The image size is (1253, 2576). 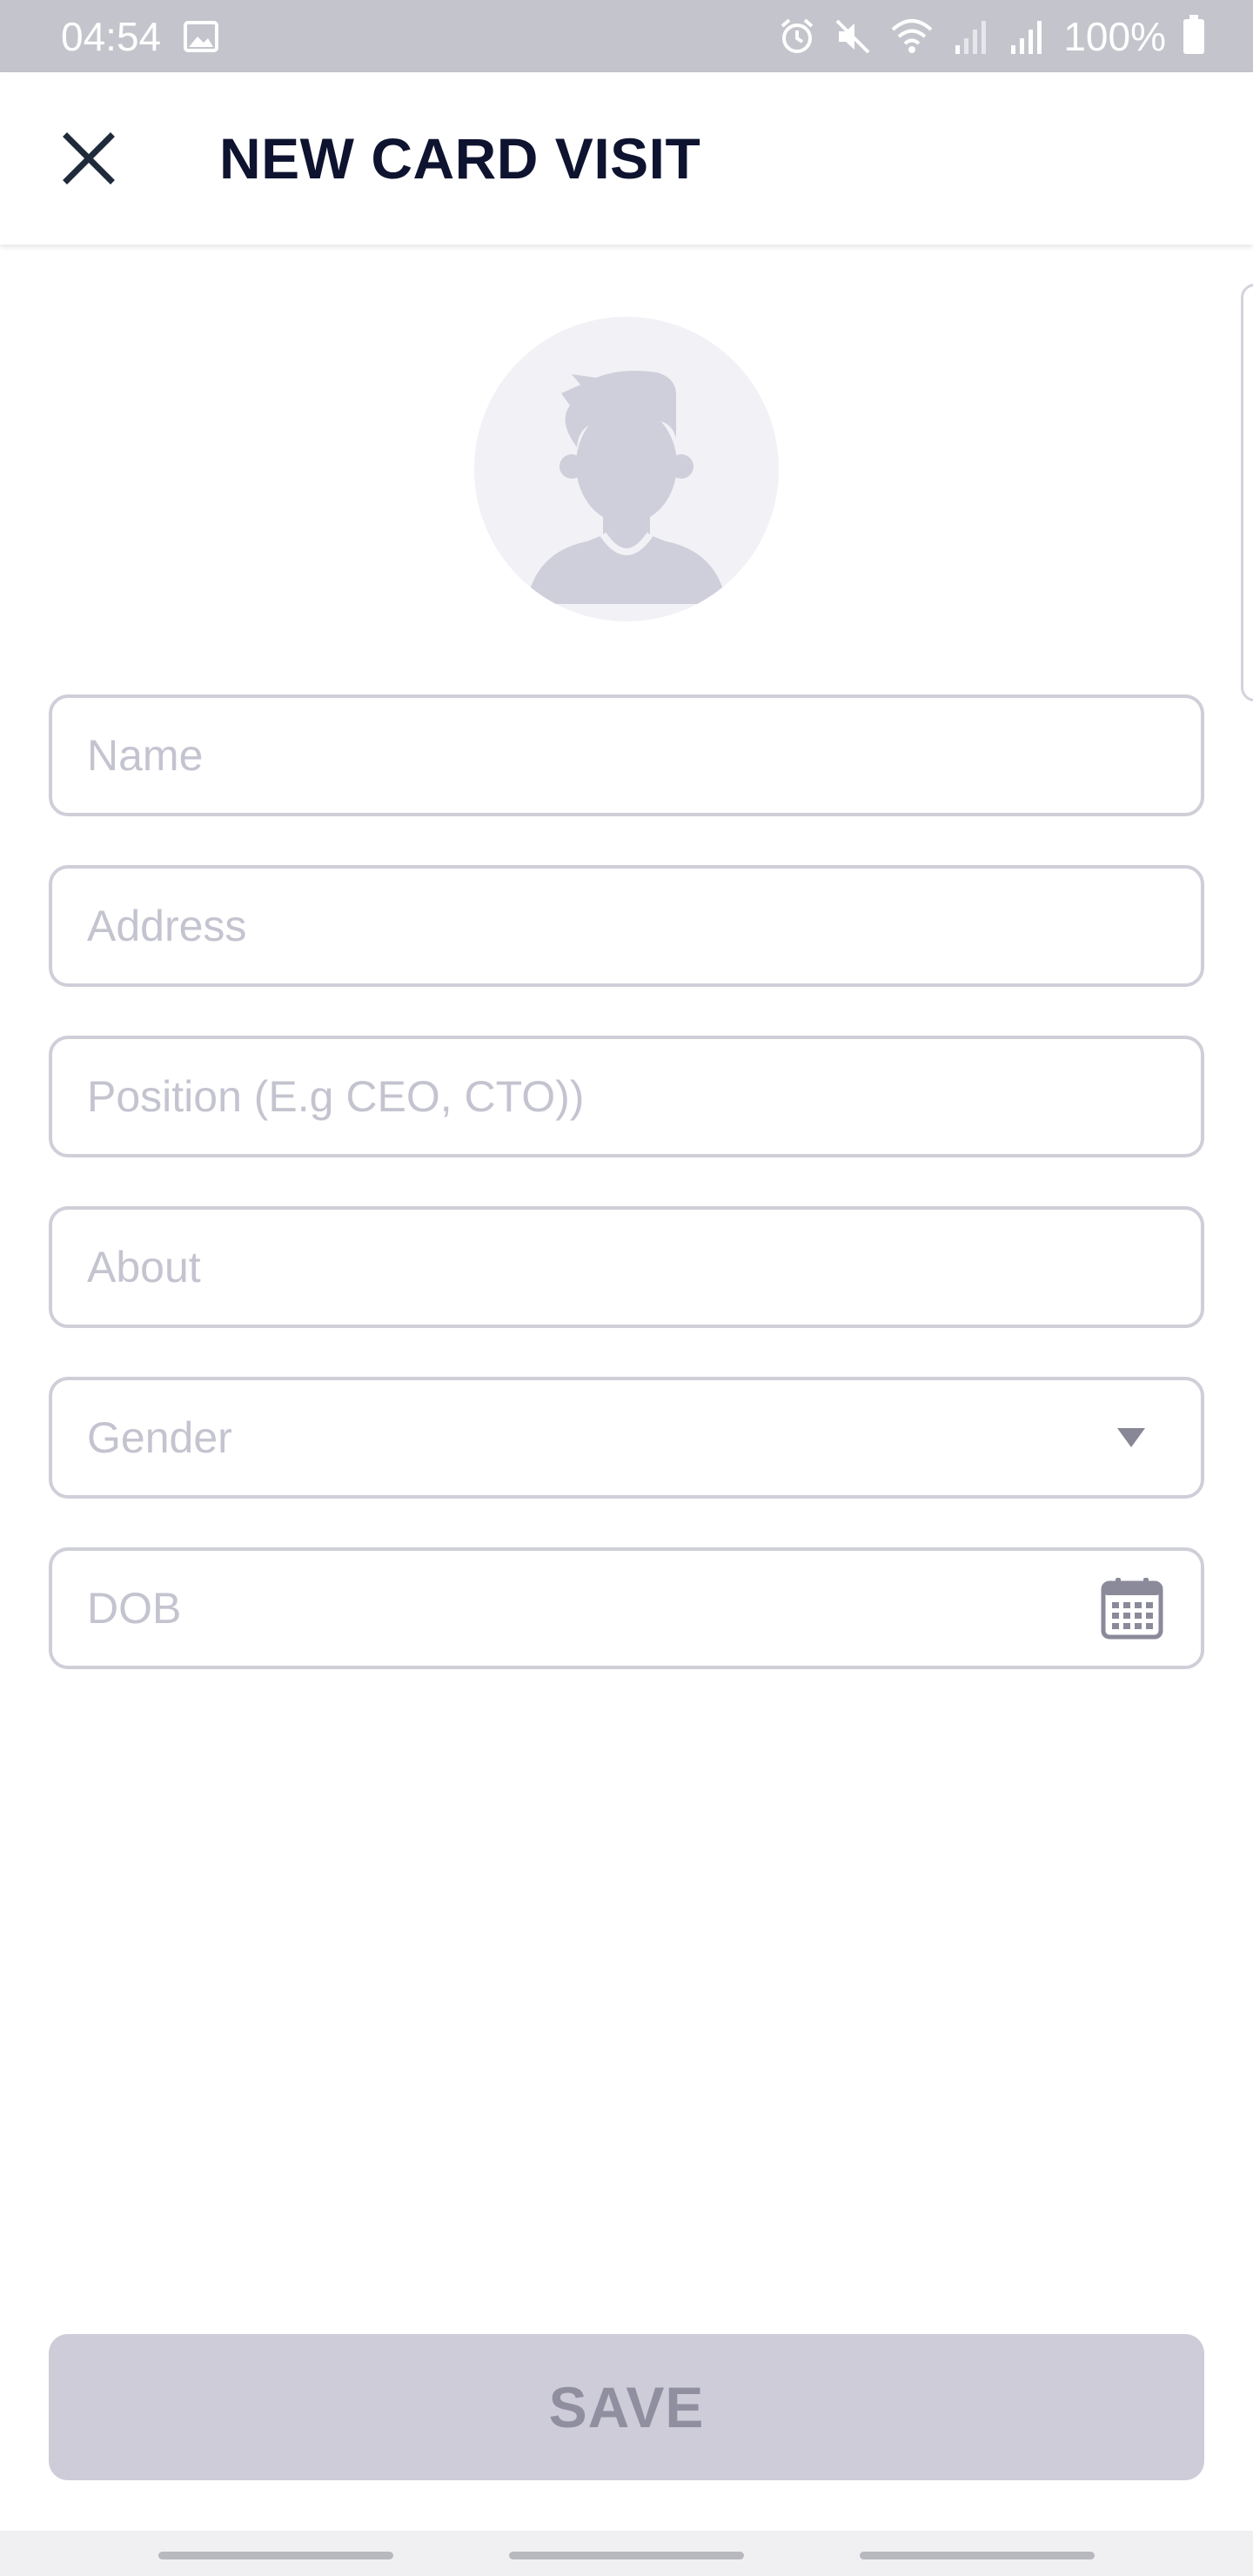 I want to click on image-icon, so click(x=201, y=36).